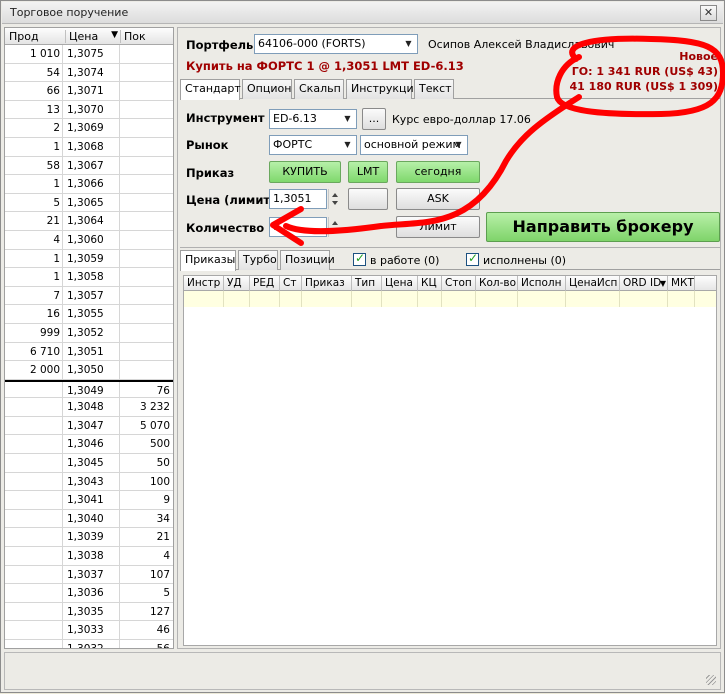 This screenshot has height=694, width=725. I want to click on grid-column-header: КЦ, so click(430, 283).